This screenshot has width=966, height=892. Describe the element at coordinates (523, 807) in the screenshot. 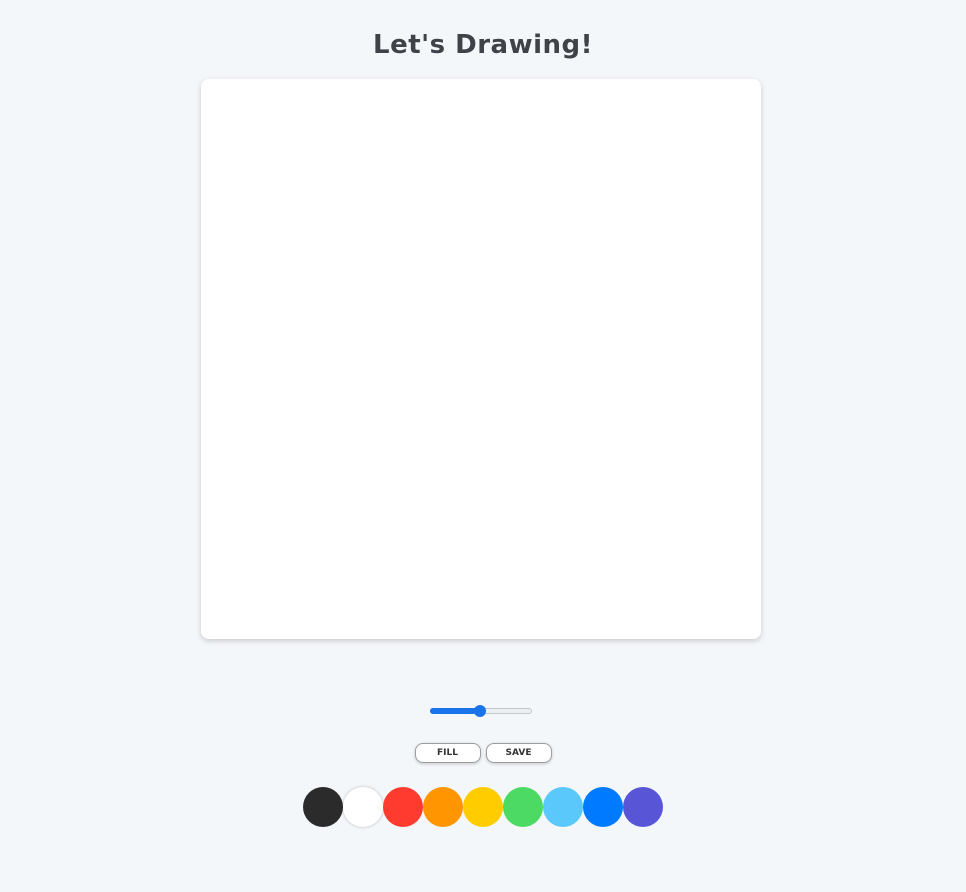

I see `color-swatch-green` at that location.